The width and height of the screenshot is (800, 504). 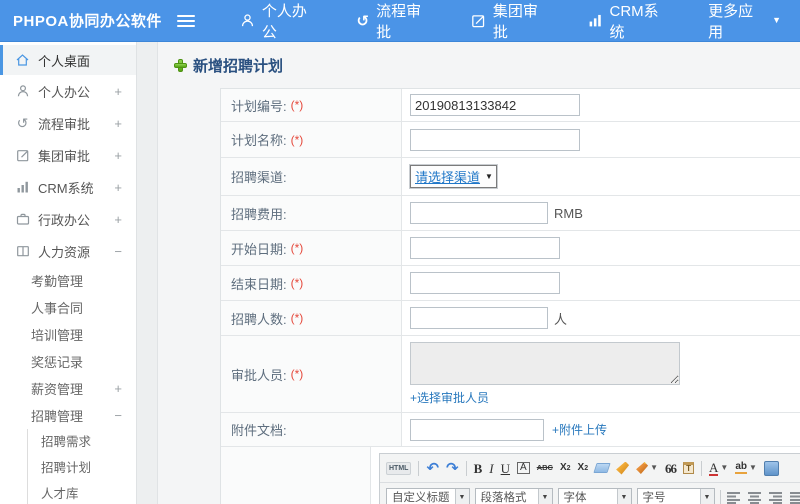 I want to click on topnav-crm-system: CRM系统, so click(x=629, y=21).